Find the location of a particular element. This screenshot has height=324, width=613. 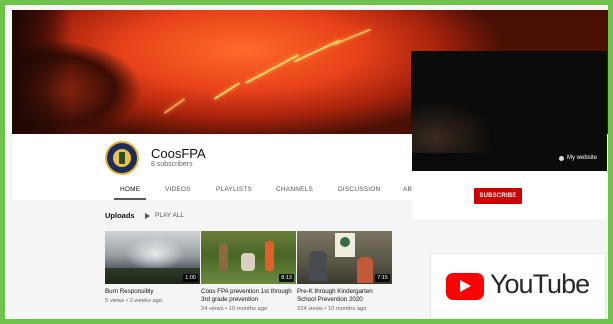

channel-avatar is located at coordinates (122, 158).